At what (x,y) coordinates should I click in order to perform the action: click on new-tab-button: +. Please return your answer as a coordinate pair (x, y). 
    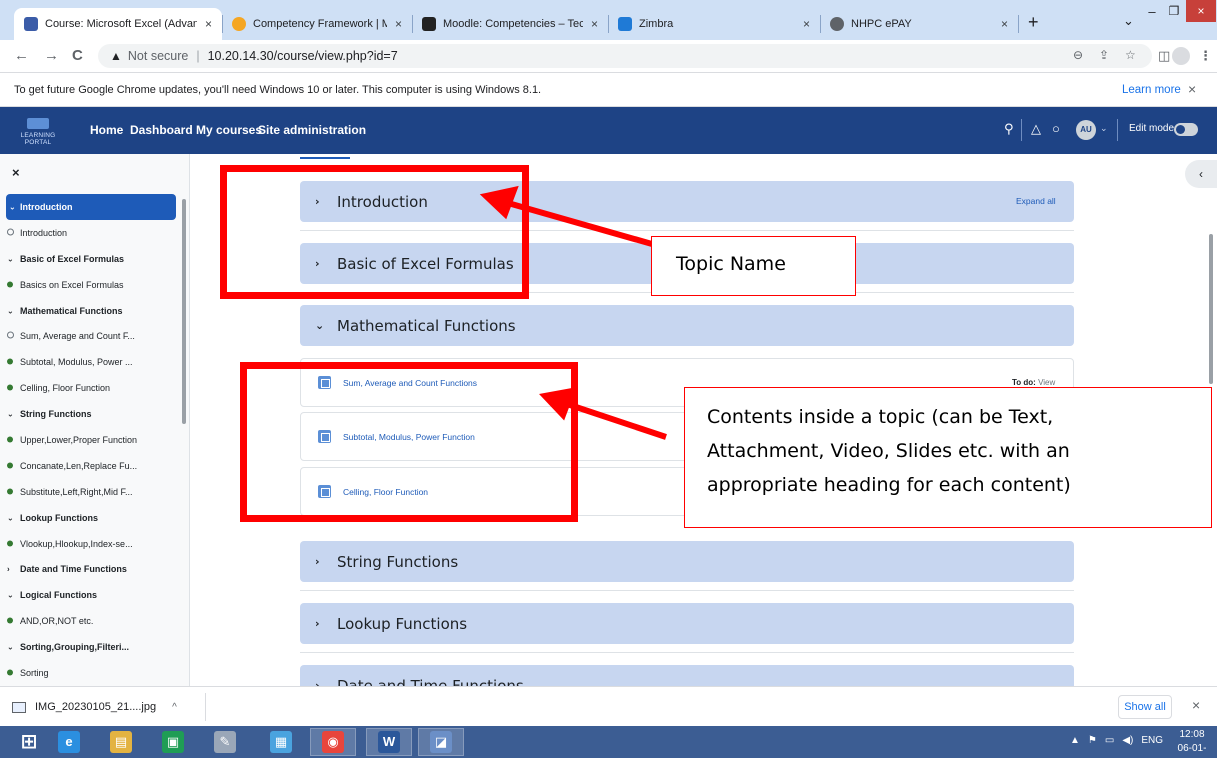
    Looking at the image, I should click on (1033, 22).